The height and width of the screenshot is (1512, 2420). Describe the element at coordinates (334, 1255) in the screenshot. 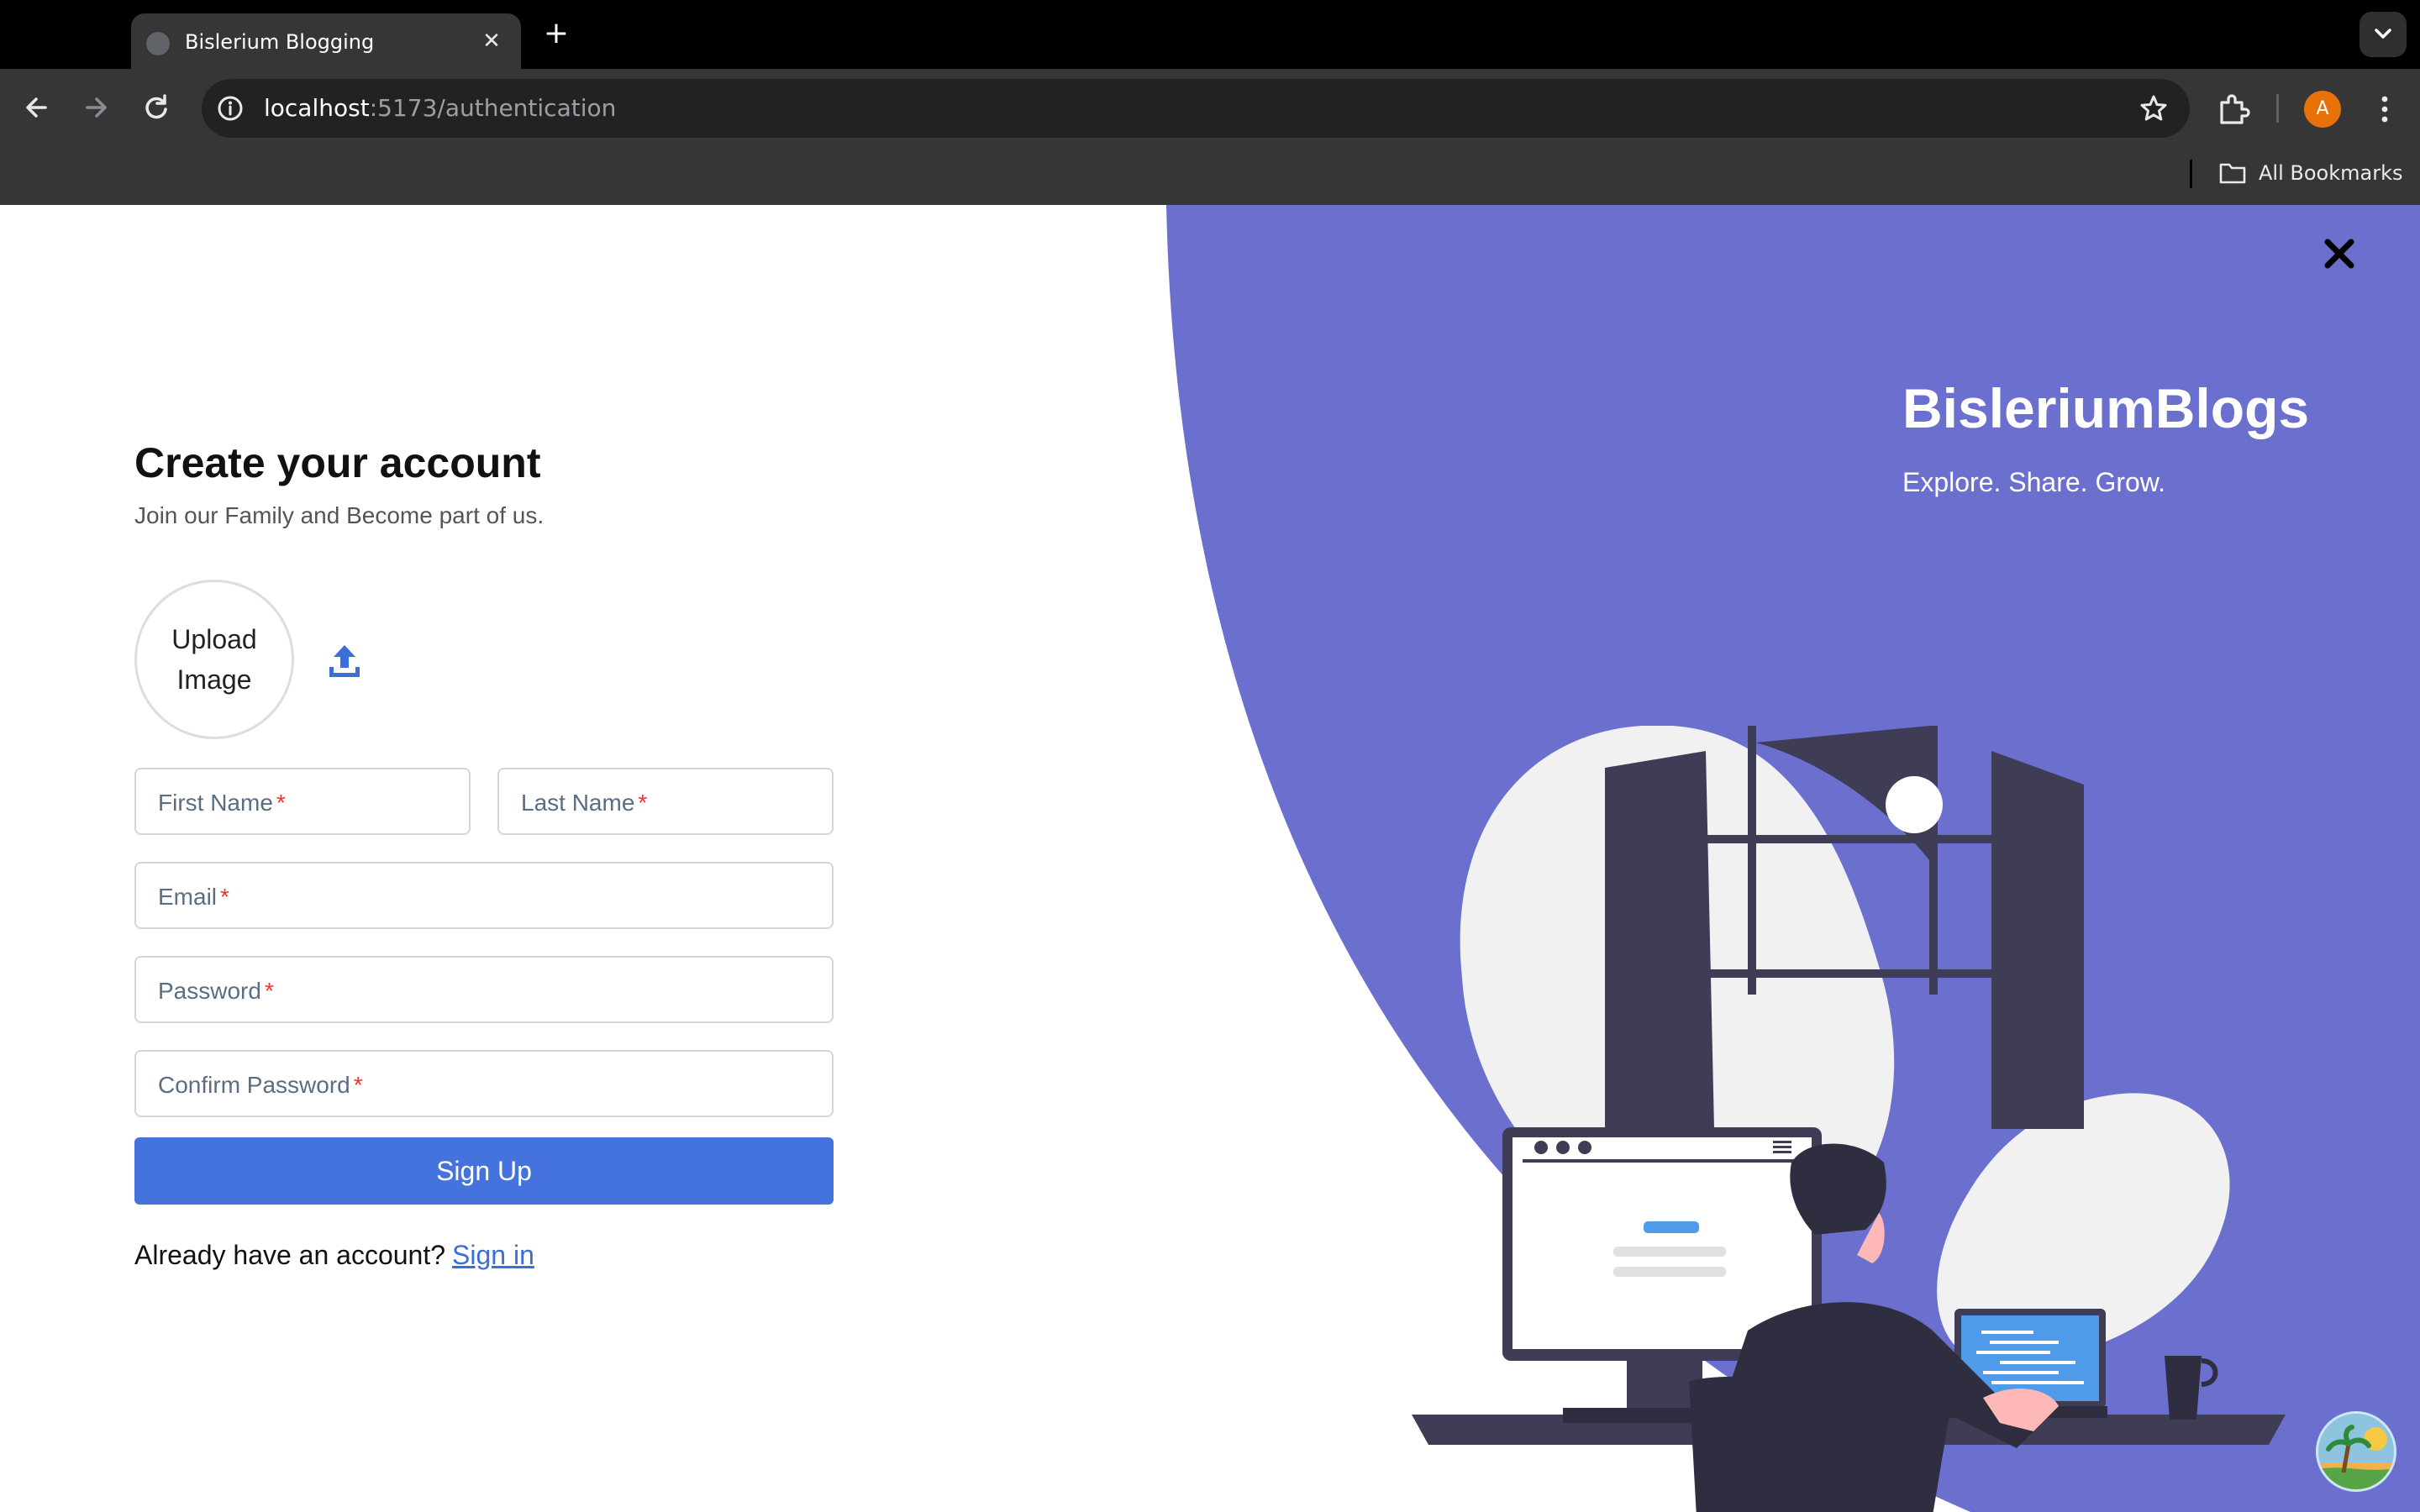

I see `signin-prompt: Already have an account? Sign in` at that location.